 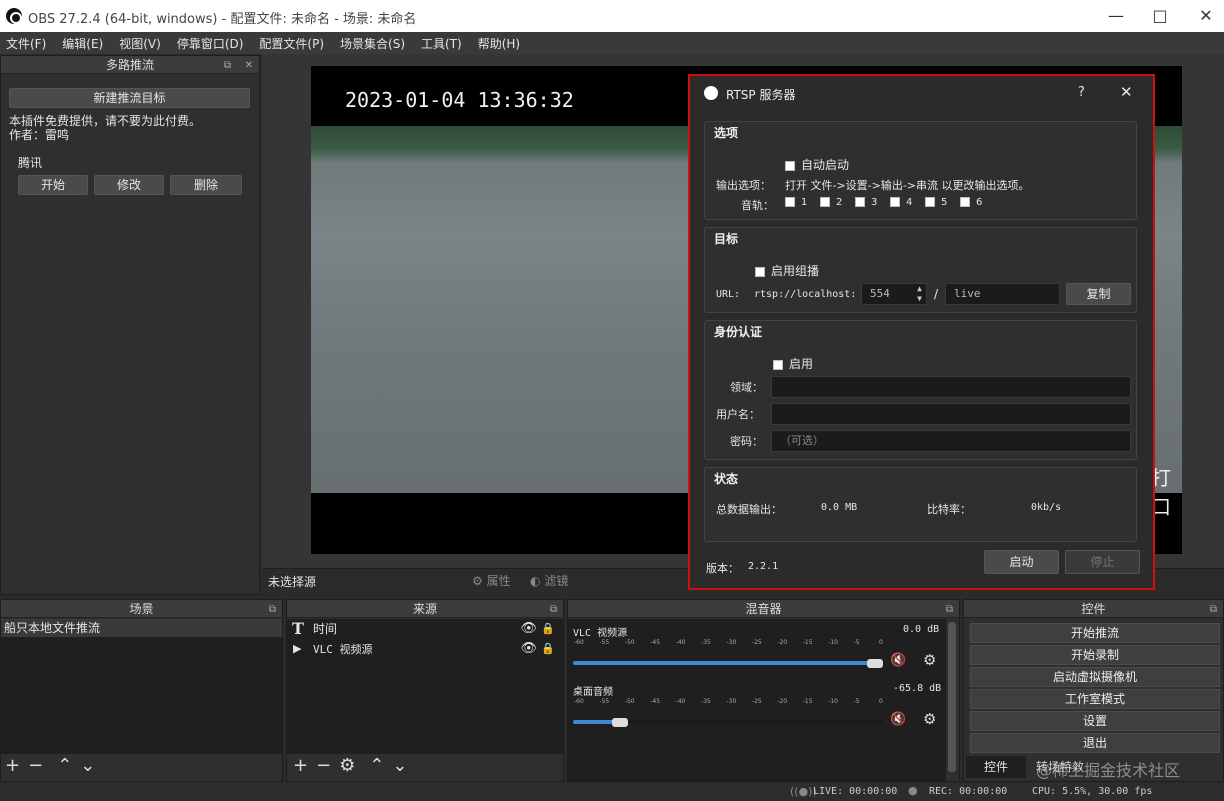 What do you see at coordinates (866, 202) in the screenshot?
I see `track-3-checkbox: 3` at bounding box center [866, 202].